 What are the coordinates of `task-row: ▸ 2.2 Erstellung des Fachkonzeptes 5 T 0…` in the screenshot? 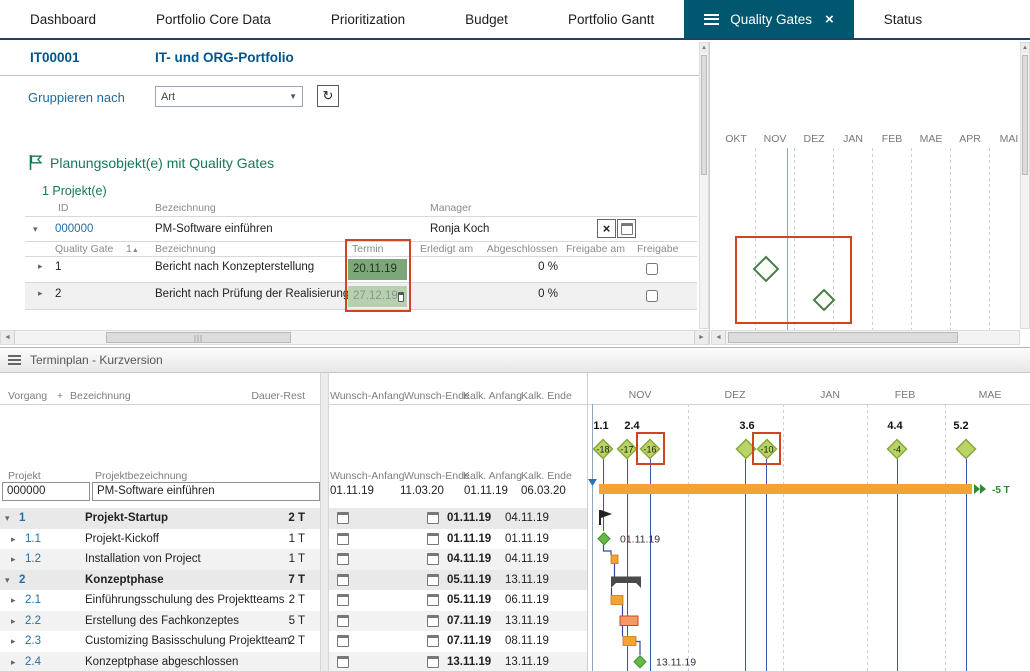 It's located at (294, 621).